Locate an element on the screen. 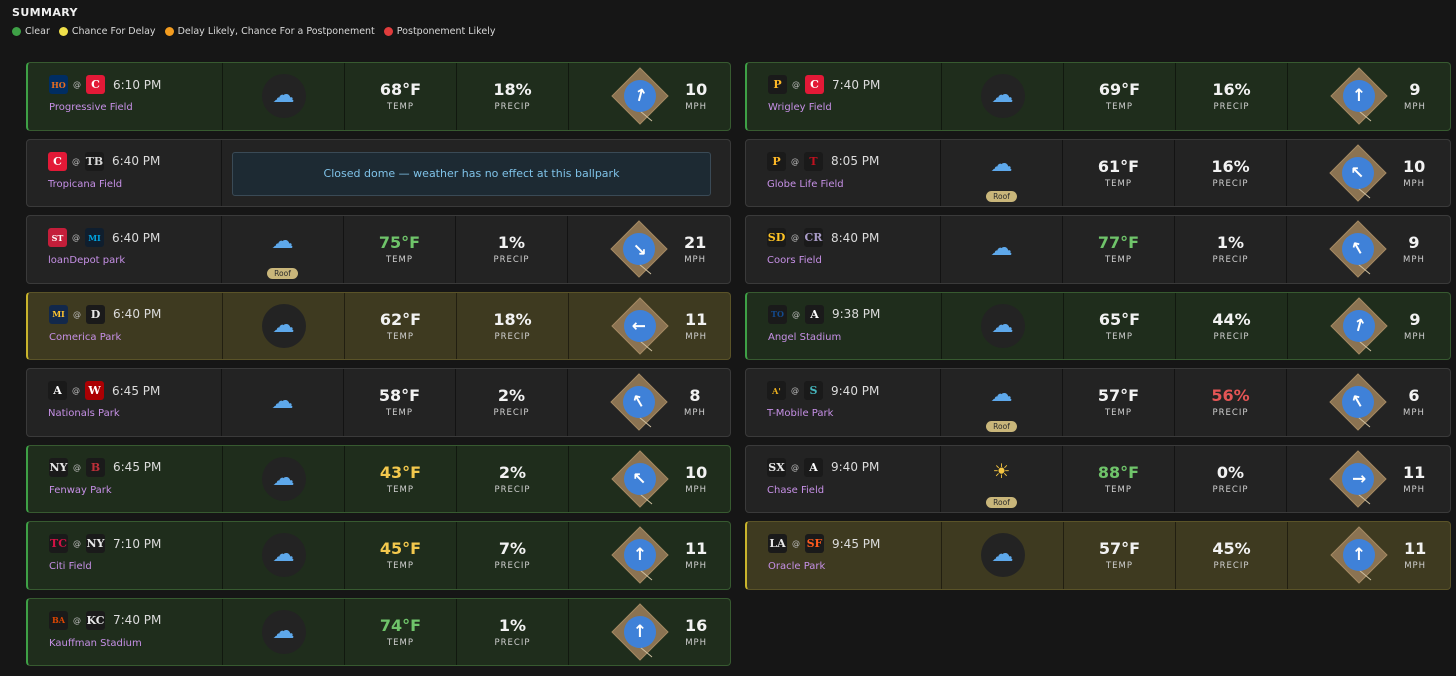 The width and height of the screenshot is (1456, 676). legend-label: Clear is located at coordinates (37, 31).